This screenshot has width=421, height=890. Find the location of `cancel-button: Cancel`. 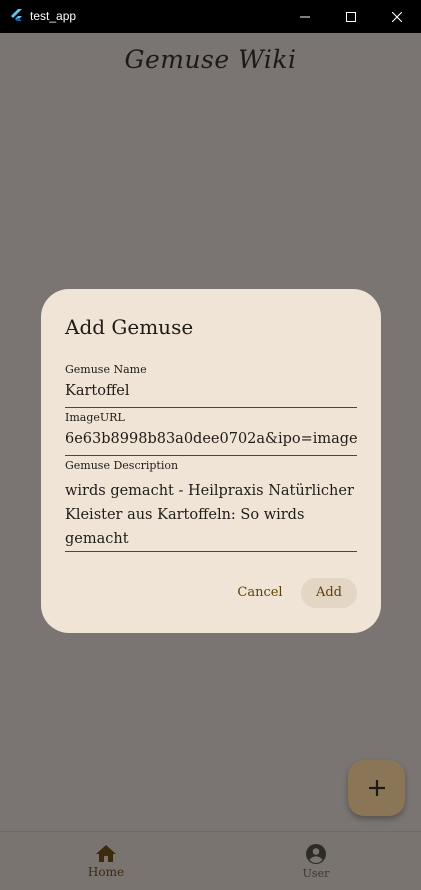

cancel-button: Cancel is located at coordinates (260, 593).